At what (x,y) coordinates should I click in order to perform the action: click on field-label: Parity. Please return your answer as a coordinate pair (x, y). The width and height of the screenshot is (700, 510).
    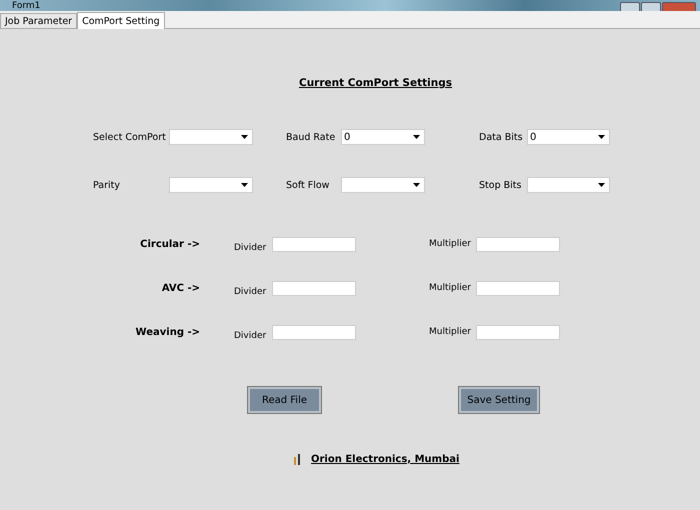
    Looking at the image, I should click on (107, 185).